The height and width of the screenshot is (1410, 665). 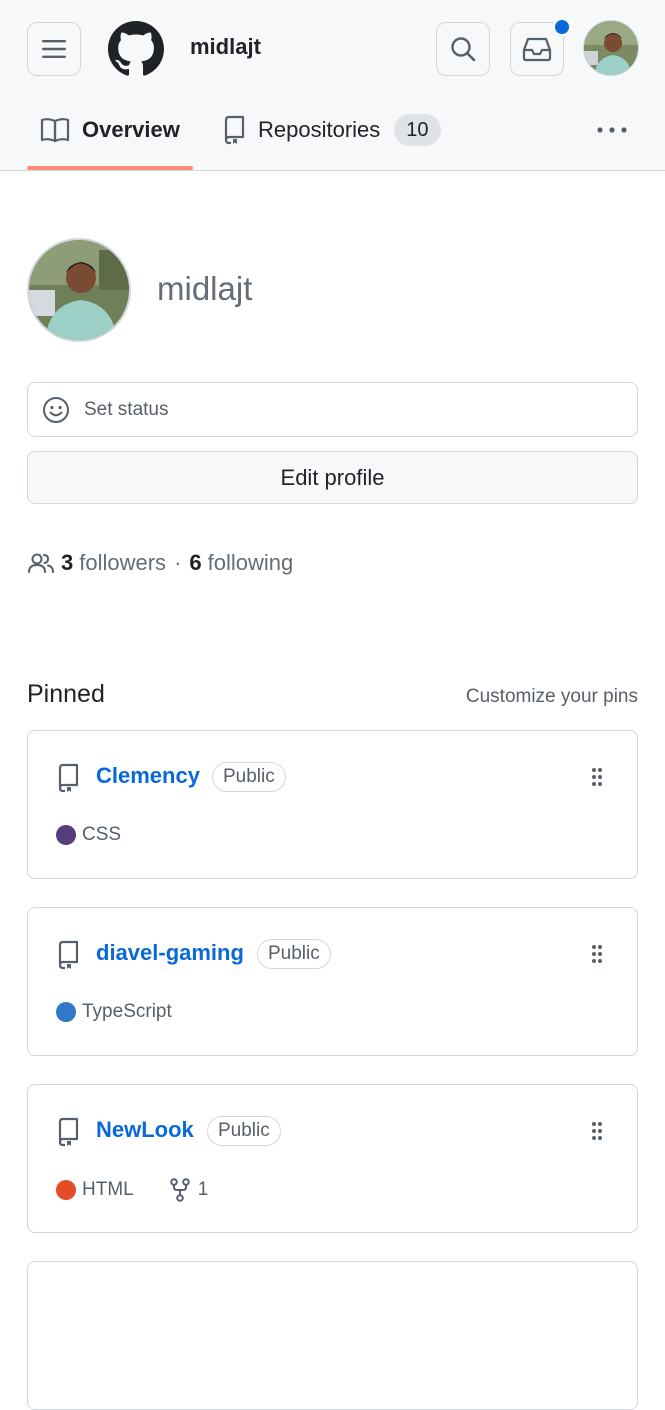 What do you see at coordinates (56, 409) in the screenshot?
I see `smiley-icon` at bounding box center [56, 409].